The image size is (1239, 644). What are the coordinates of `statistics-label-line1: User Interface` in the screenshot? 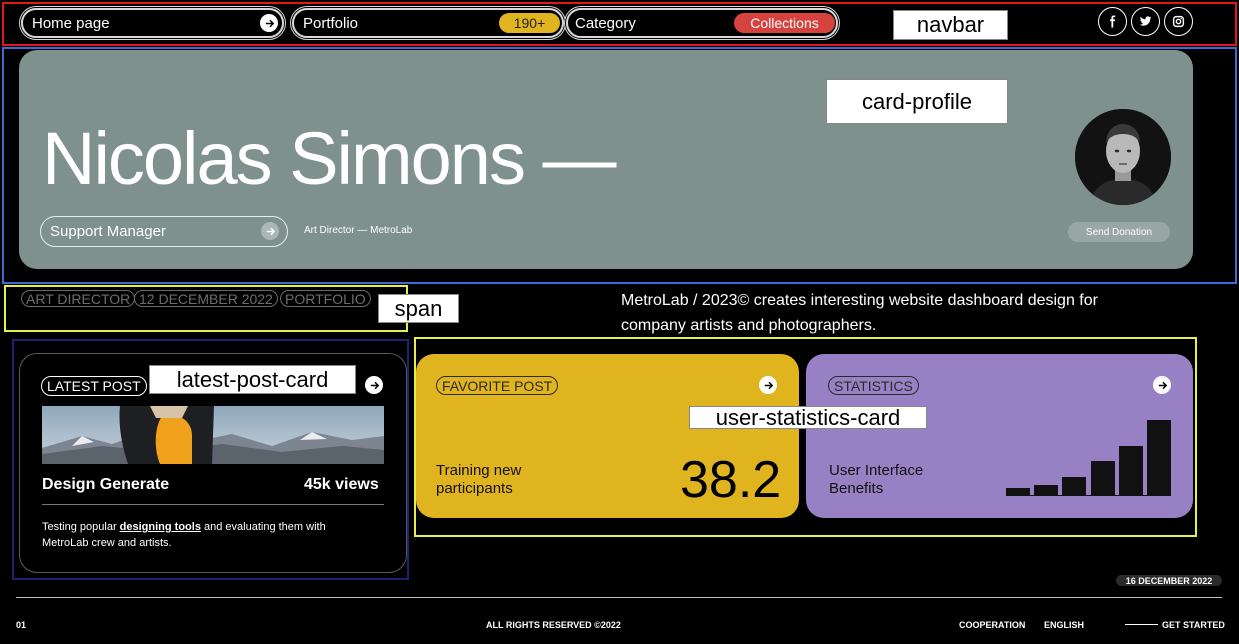 It's located at (876, 470).